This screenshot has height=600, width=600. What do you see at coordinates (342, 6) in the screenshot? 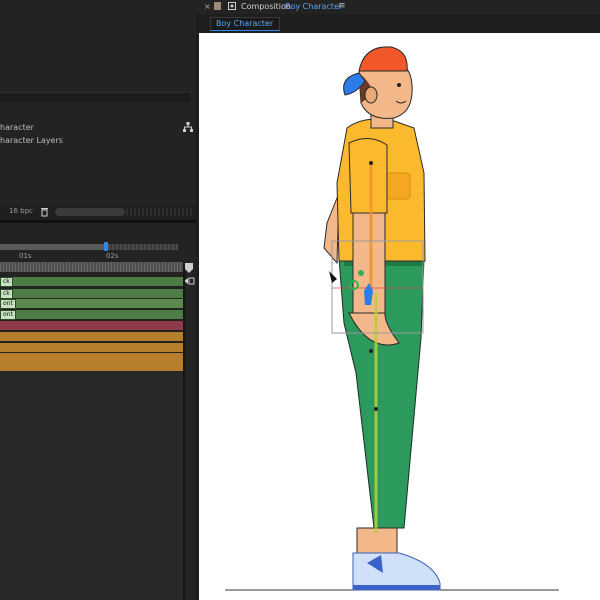
I see `hamburger-icon: ≡` at bounding box center [342, 6].